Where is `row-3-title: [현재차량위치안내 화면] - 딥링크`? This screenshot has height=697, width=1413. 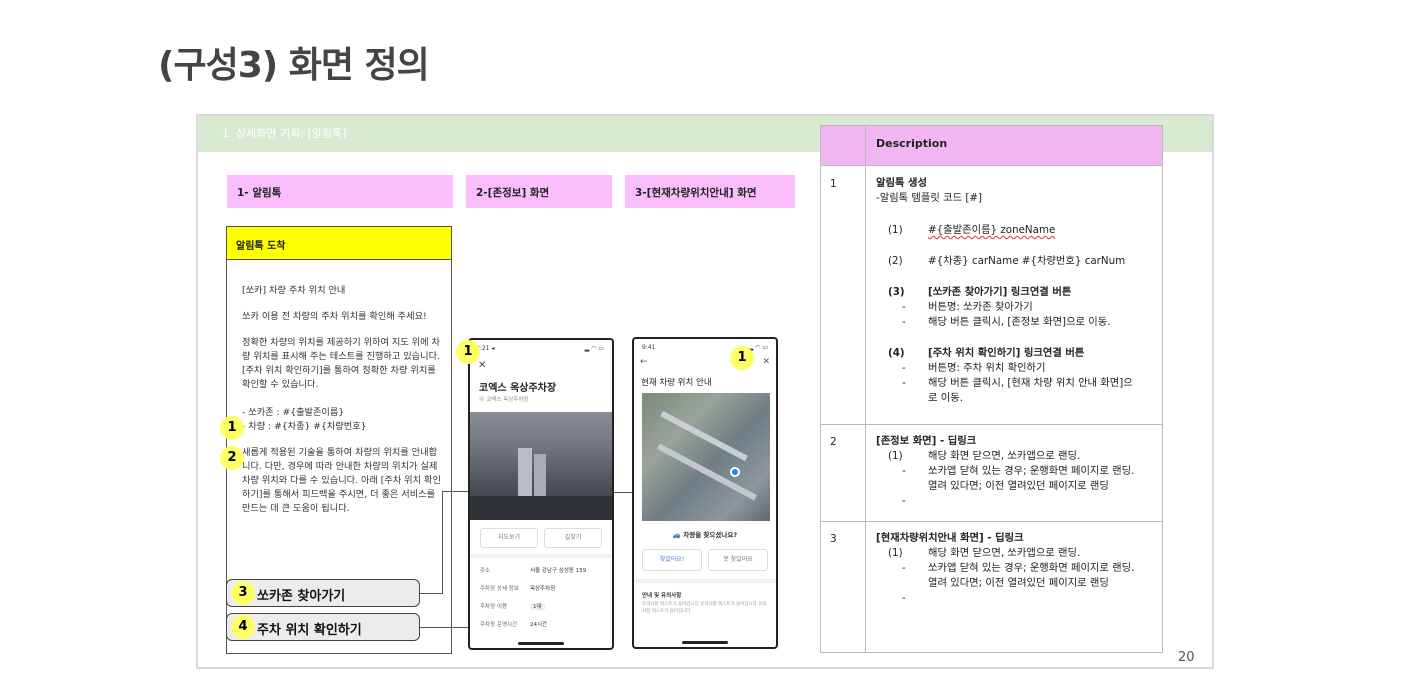
row-3-title: [현재차량위치안내 화면] - 딥링크 is located at coordinates (950, 538).